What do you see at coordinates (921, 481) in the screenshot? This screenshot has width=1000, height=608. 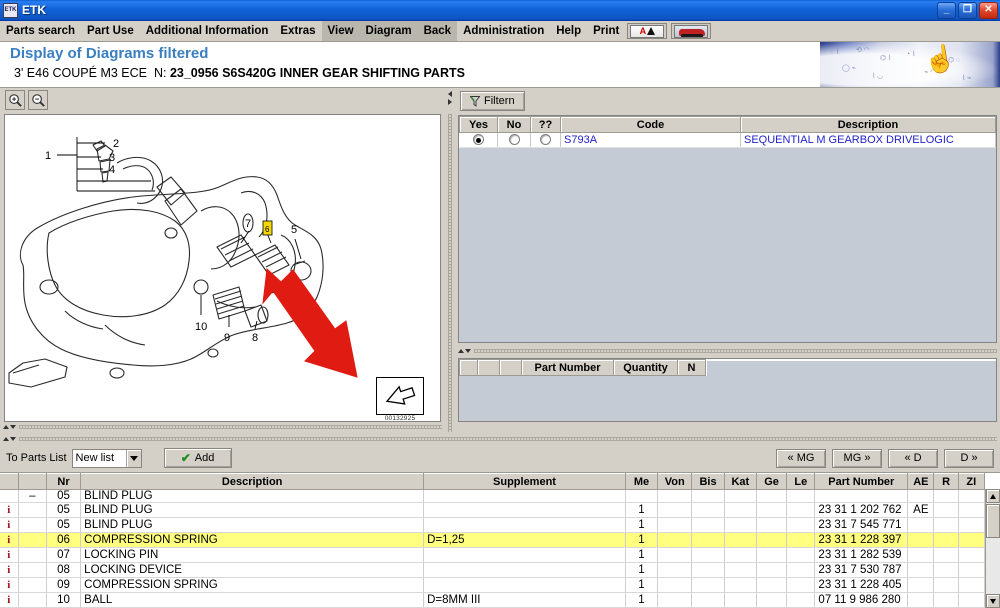 I see `col-ae: AE` at bounding box center [921, 481].